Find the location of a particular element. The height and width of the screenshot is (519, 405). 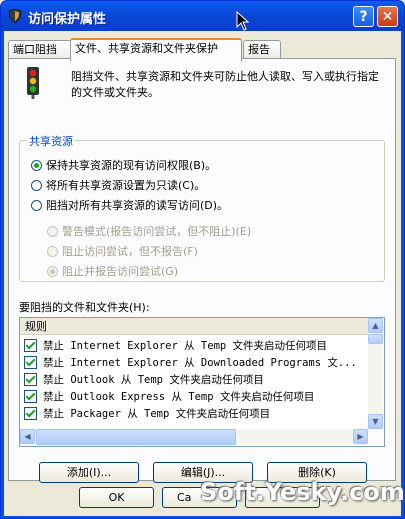

scroll-right-button: ▶ is located at coordinates (360, 436).